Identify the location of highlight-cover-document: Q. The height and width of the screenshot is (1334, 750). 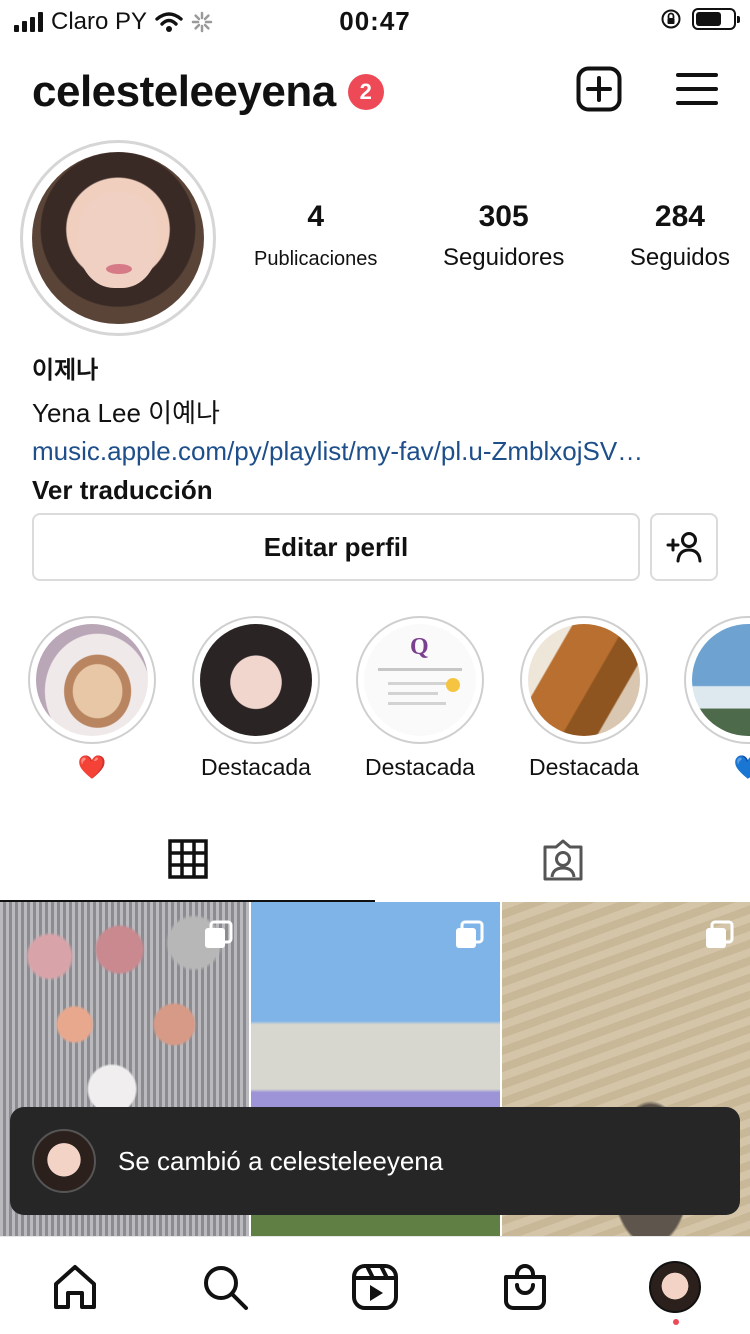
(420, 680).